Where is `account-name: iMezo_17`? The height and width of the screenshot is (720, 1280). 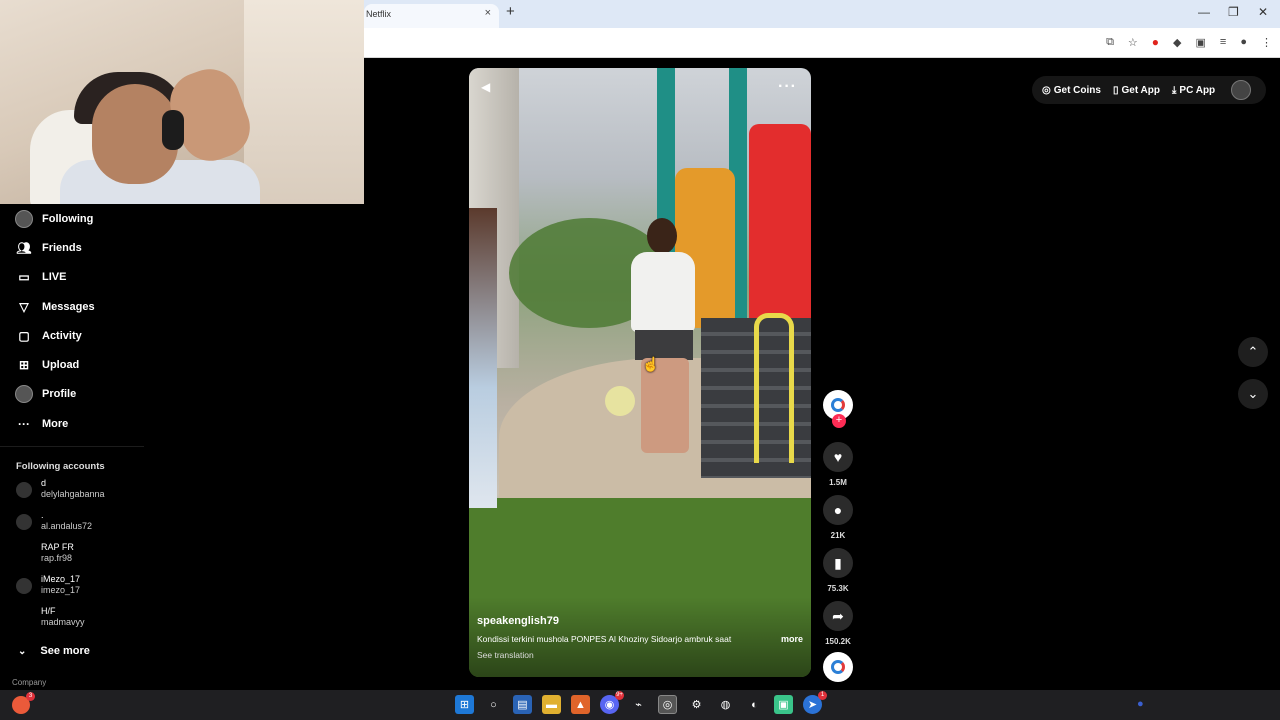 account-name: iMezo_17 is located at coordinates (61, 579).